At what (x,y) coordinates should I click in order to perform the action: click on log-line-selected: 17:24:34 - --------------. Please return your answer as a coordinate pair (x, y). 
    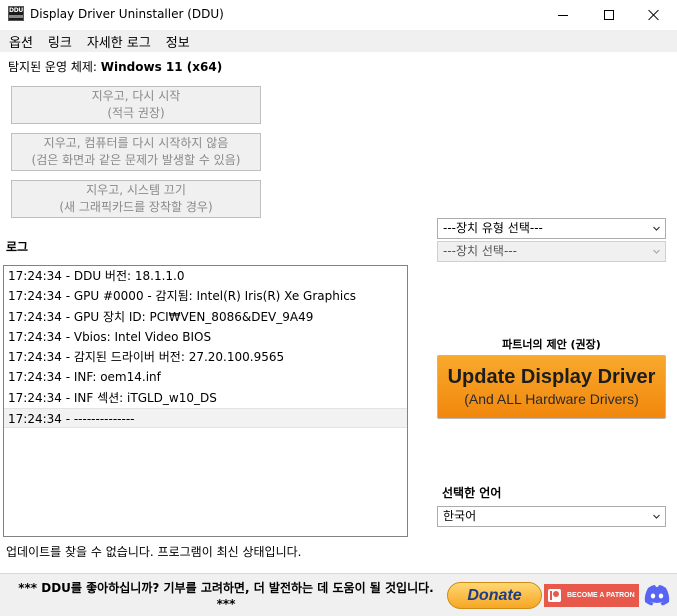
    Looking at the image, I should click on (205, 418).